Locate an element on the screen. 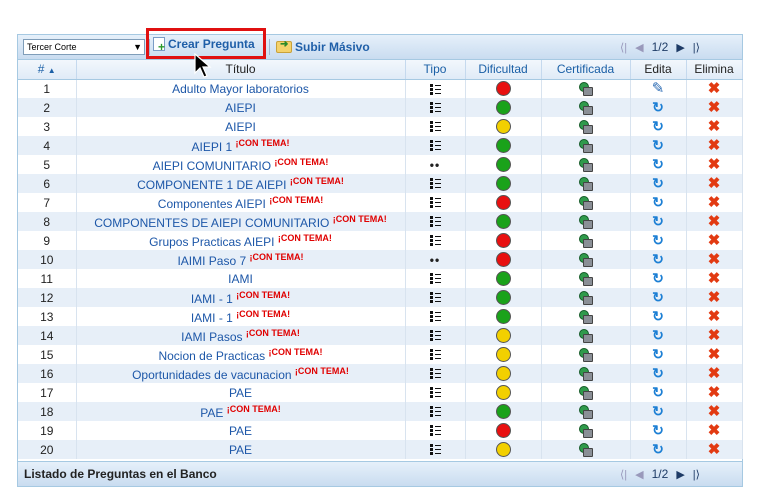  question-title: Nocion de Practicas is located at coordinates (211, 356).